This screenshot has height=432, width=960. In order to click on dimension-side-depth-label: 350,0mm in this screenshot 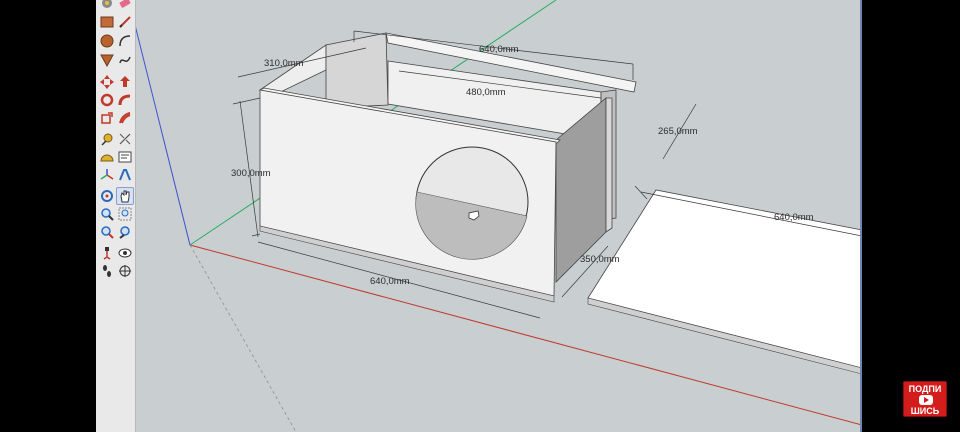, I will do `click(600, 259)`.